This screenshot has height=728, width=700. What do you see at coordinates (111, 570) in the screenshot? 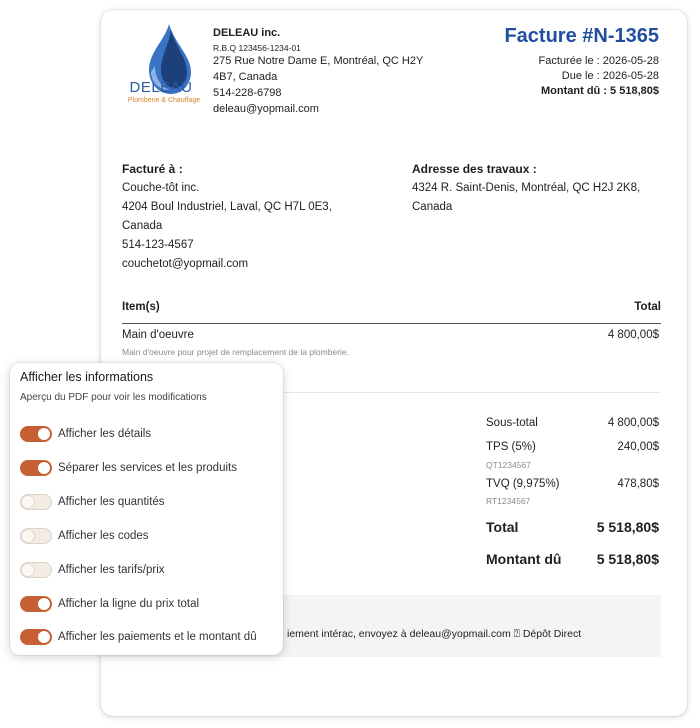
I see `toggle-label: Afficher les tarifs/prix` at bounding box center [111, 570].